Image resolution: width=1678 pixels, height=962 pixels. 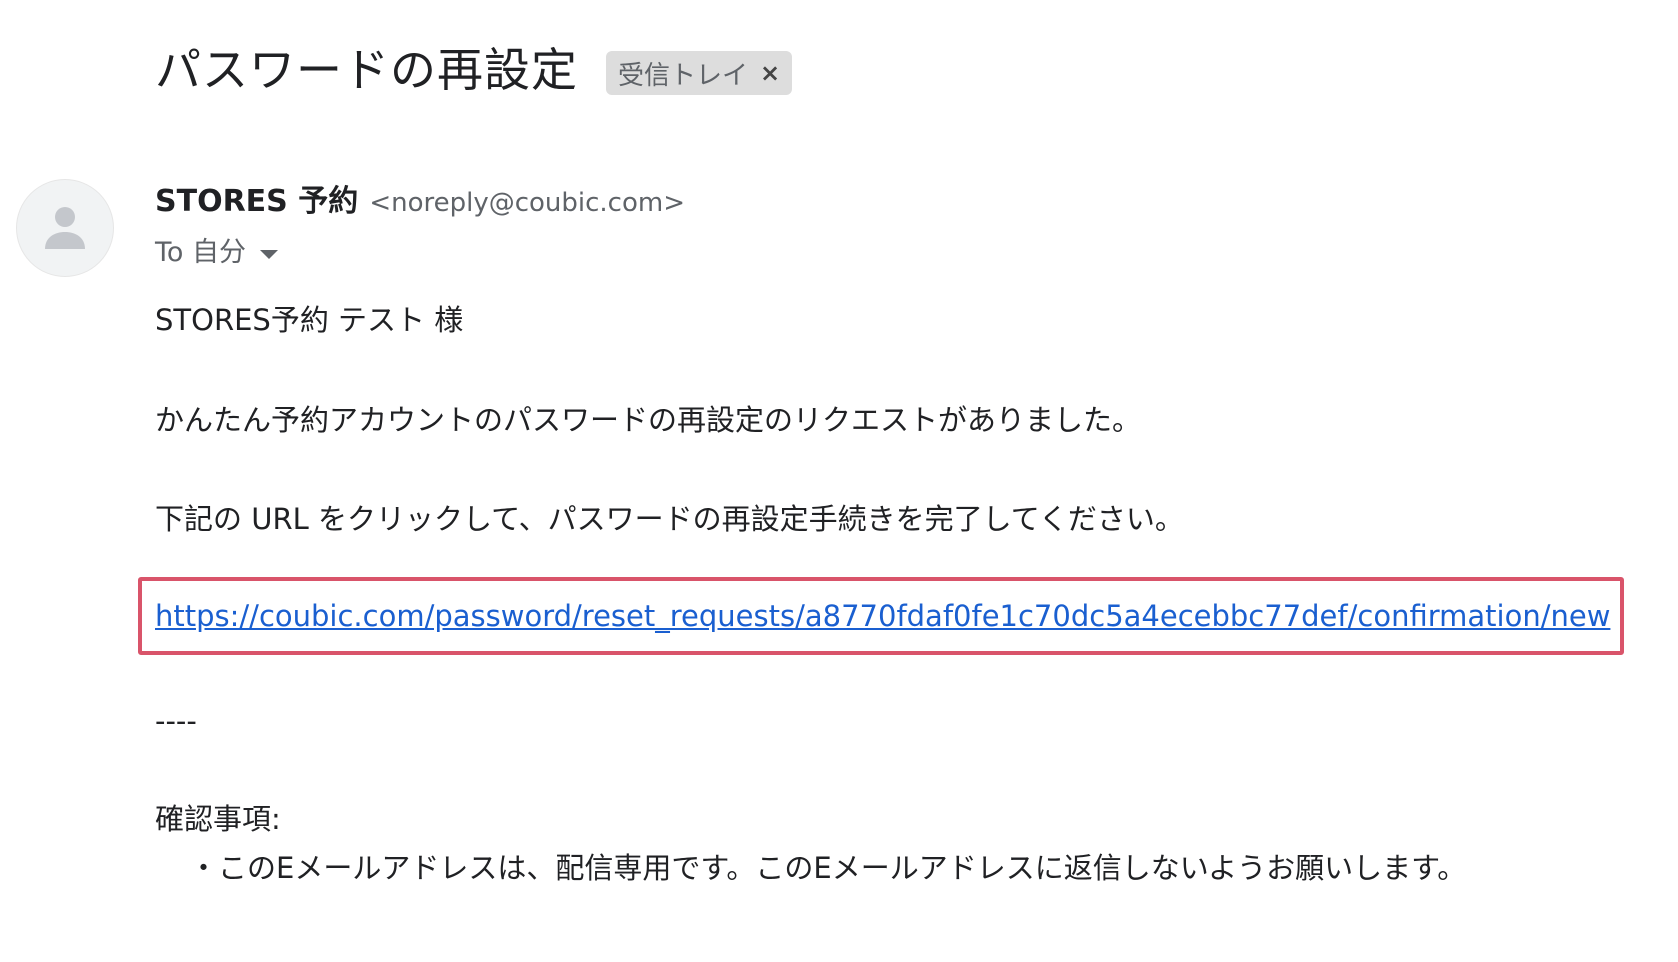 I want to click on sender-email: <noreply@coubic.com>, so click(x=527, y=203).